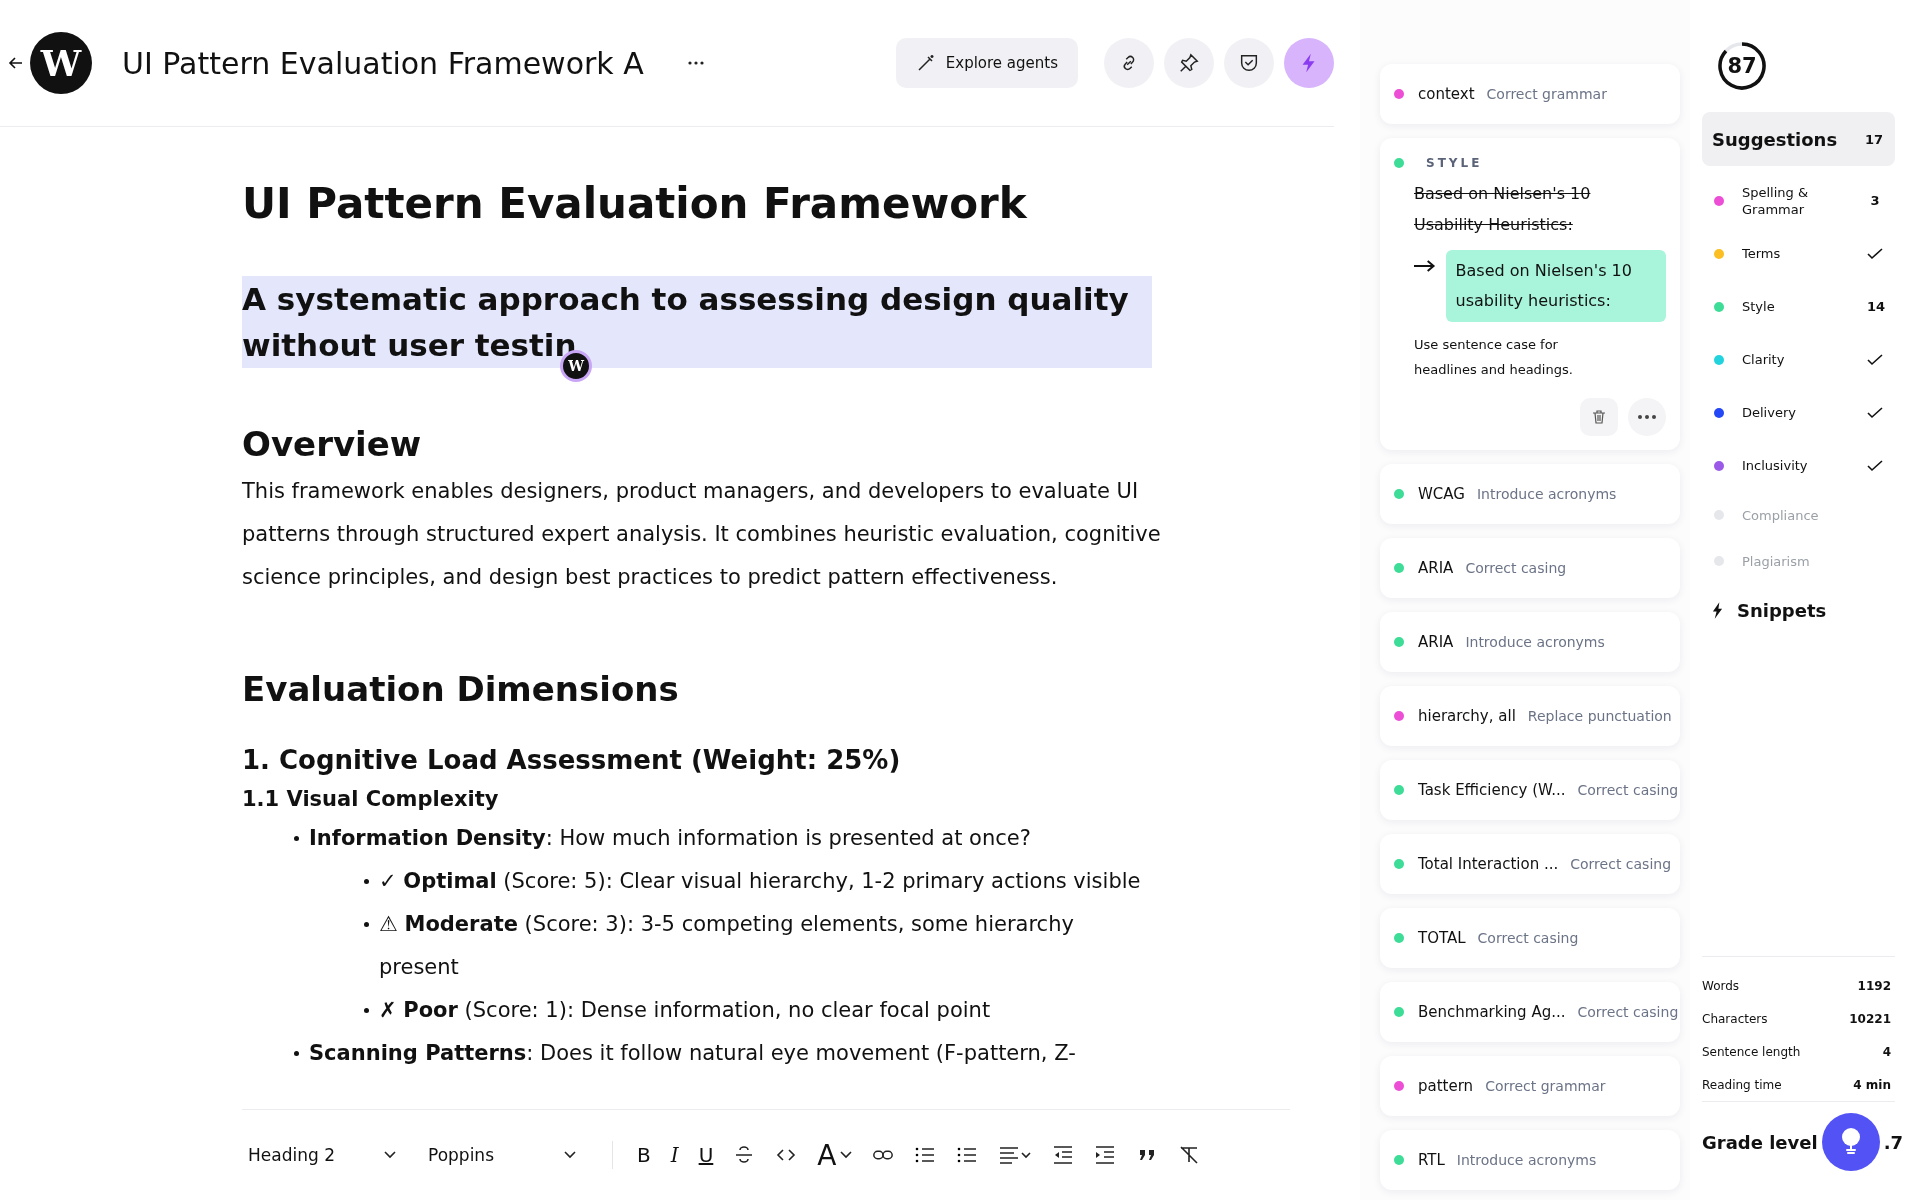 The height and width of the screenshot is (1200, 1920). I want to click on paragraph: This framework enables designers, product managers, and developers to evaluate UI patterns through structured expert analysis. It combines heuristic evaluation, cognitive science principles, and design best practices to predict pattern effectiveness., so click(702, 534).